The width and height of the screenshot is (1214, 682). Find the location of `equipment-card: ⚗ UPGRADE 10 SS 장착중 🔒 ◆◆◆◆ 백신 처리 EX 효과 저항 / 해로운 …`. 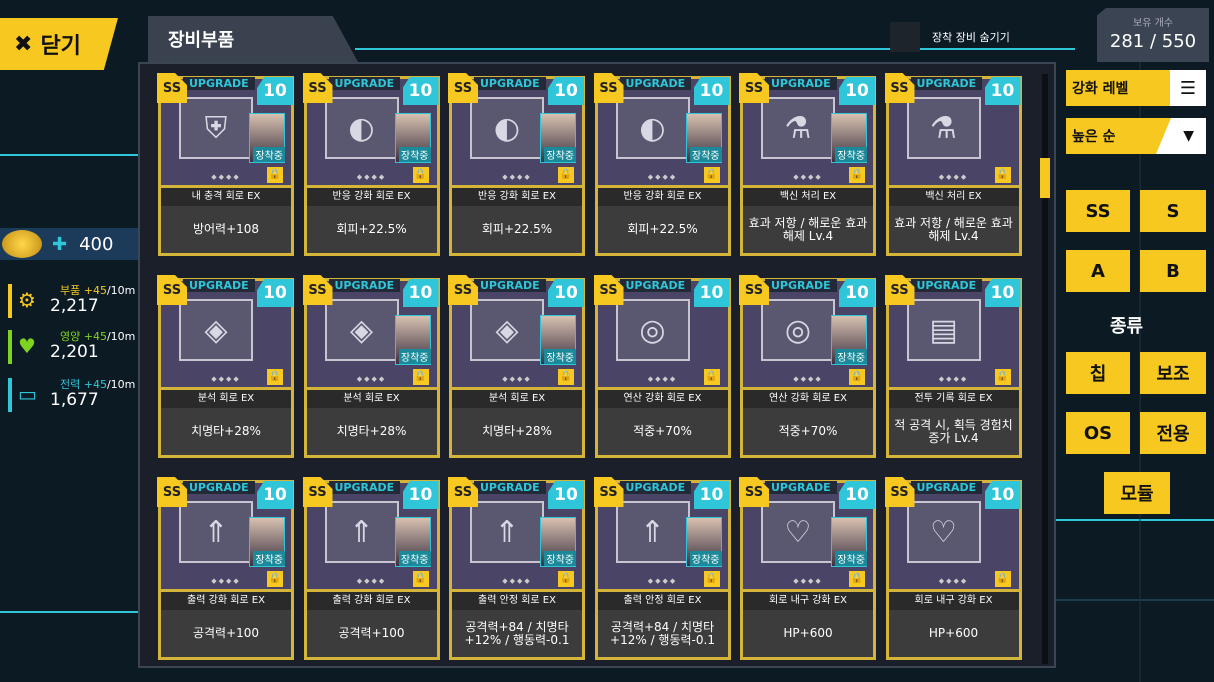

equipment-card: ⚗ UPGRADE 10 SS 장착중 🔒 ◆◆◆◆ 백신 처리 EX 효과 저항 / 해로운 … is located at coordinates (807, 164).